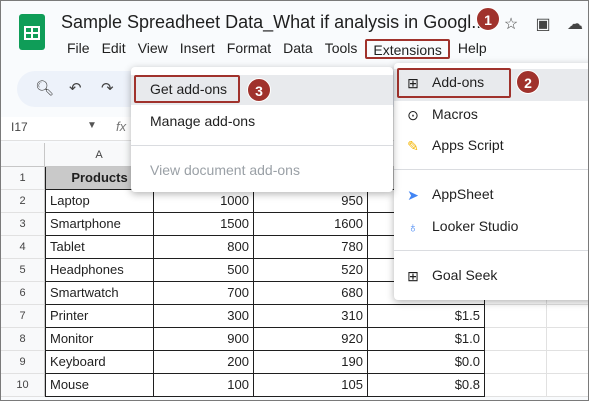 The image size is (589, 401). Describe the element at coordinates (475, 226) in the screenshot. I see `menu-item-looker-studio: Looker Studio` at that location.